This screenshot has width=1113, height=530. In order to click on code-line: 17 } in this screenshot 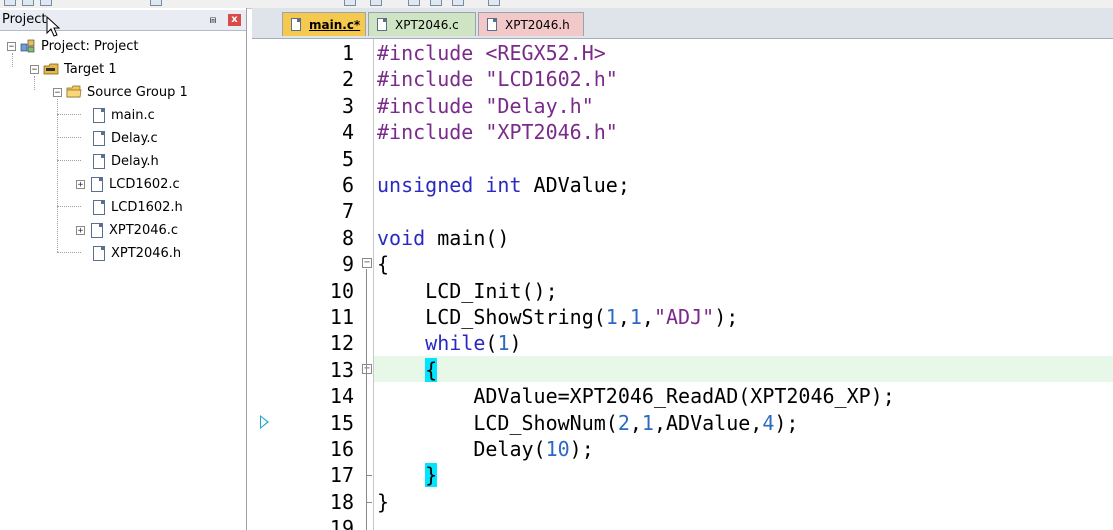, I will do `click(682, 475)`.